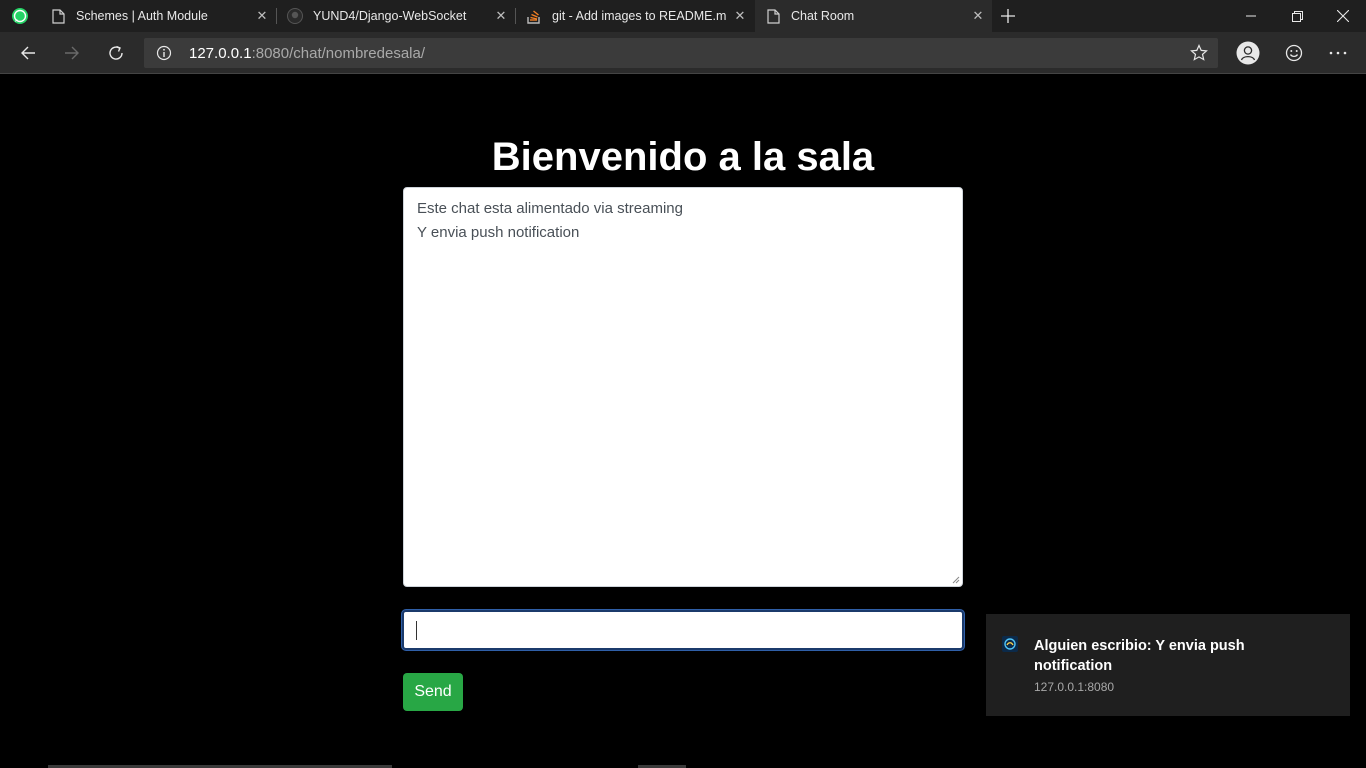 This screenshot has width=1366, height=768. I want to click on more-menu-button, so click(1338, 53).